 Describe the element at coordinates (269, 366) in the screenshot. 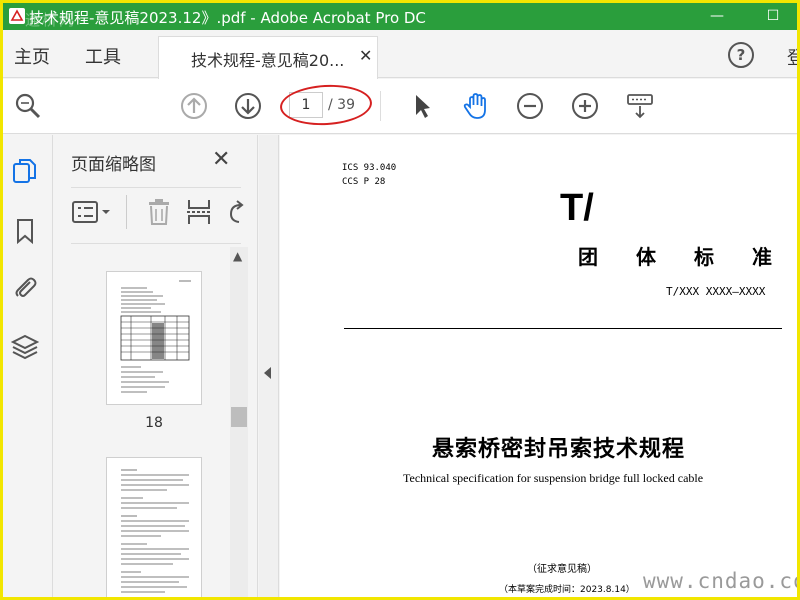

I see `collapse-panel-button` at that location.